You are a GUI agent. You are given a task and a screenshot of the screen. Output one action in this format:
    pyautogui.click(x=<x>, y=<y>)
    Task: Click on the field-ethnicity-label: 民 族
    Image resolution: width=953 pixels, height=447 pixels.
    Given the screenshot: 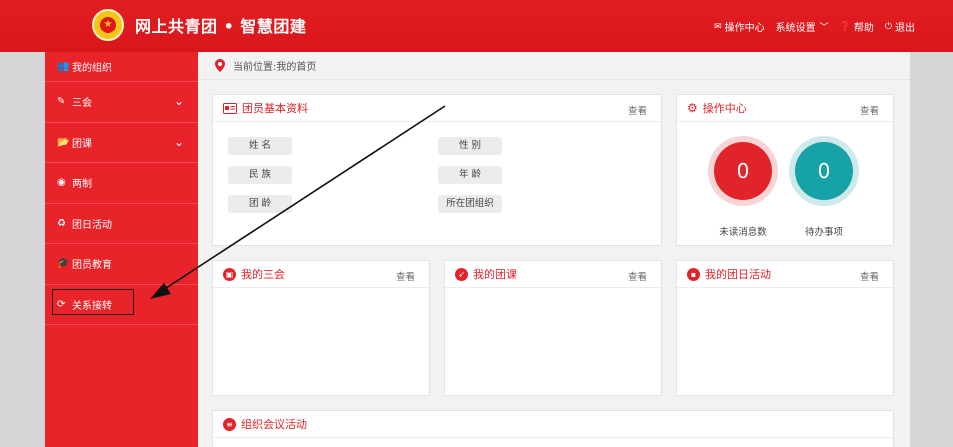 What is the action you would take?
    pyautogui.click(x=260, y=175)
    